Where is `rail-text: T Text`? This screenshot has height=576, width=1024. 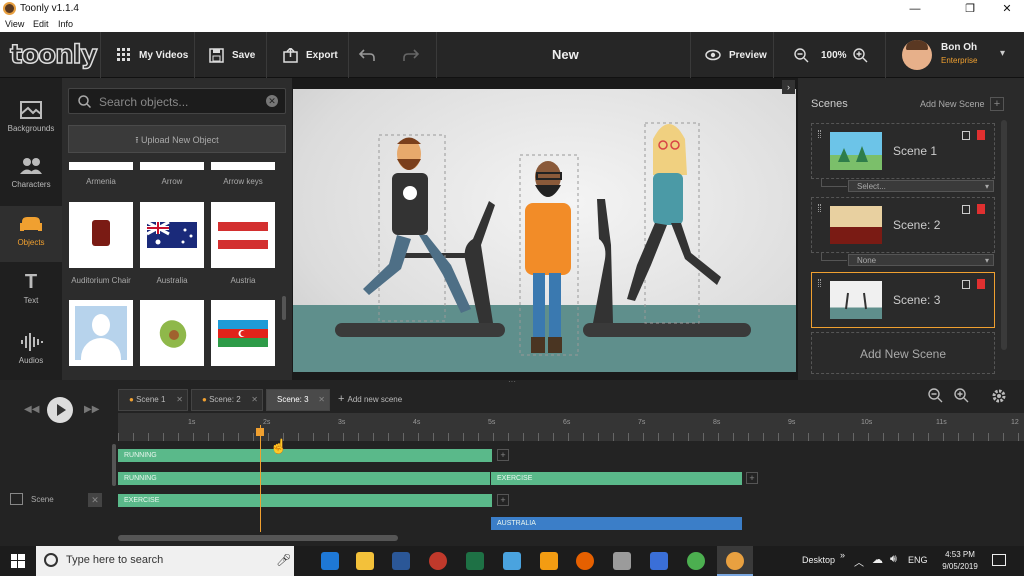
rail-text: T Text is located at coordinates (31, 292).